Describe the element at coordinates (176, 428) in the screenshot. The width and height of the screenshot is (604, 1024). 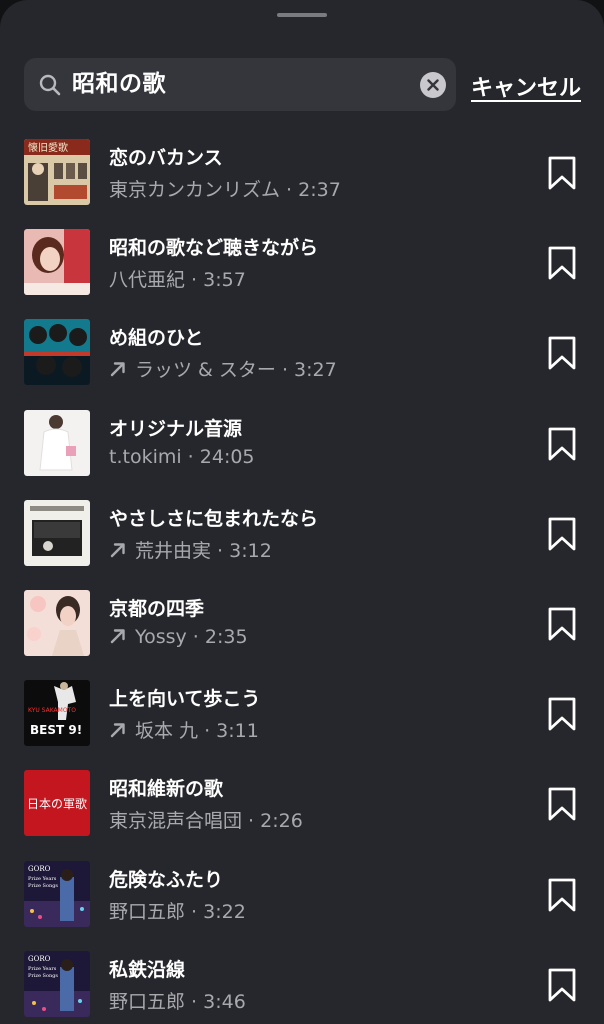
I see `song-title: オリジナル音源` at that location.